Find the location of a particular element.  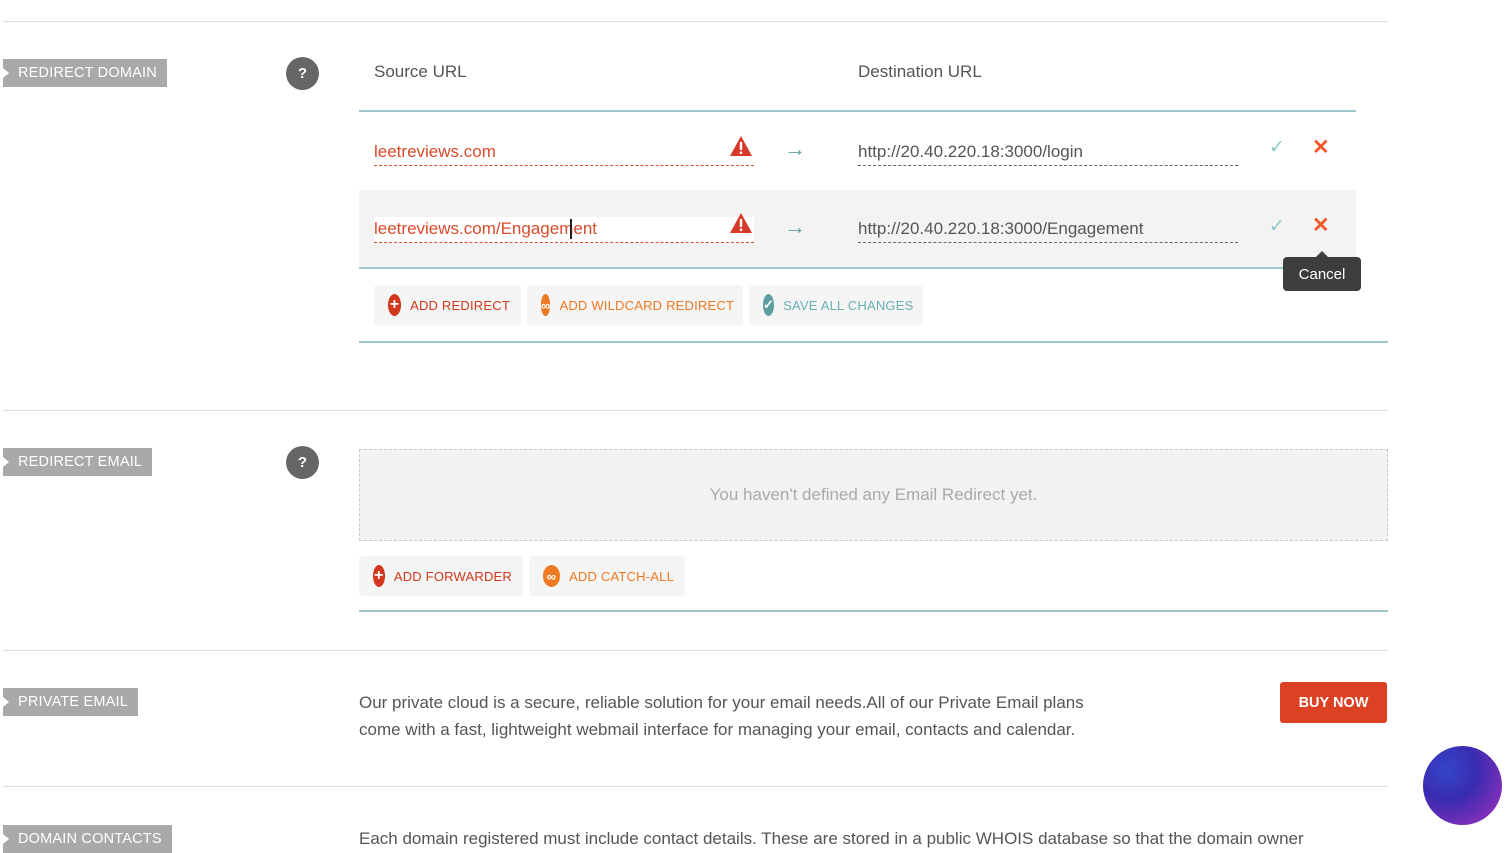

check-circle-icon: ✓ is located at coordinates (769, 305).